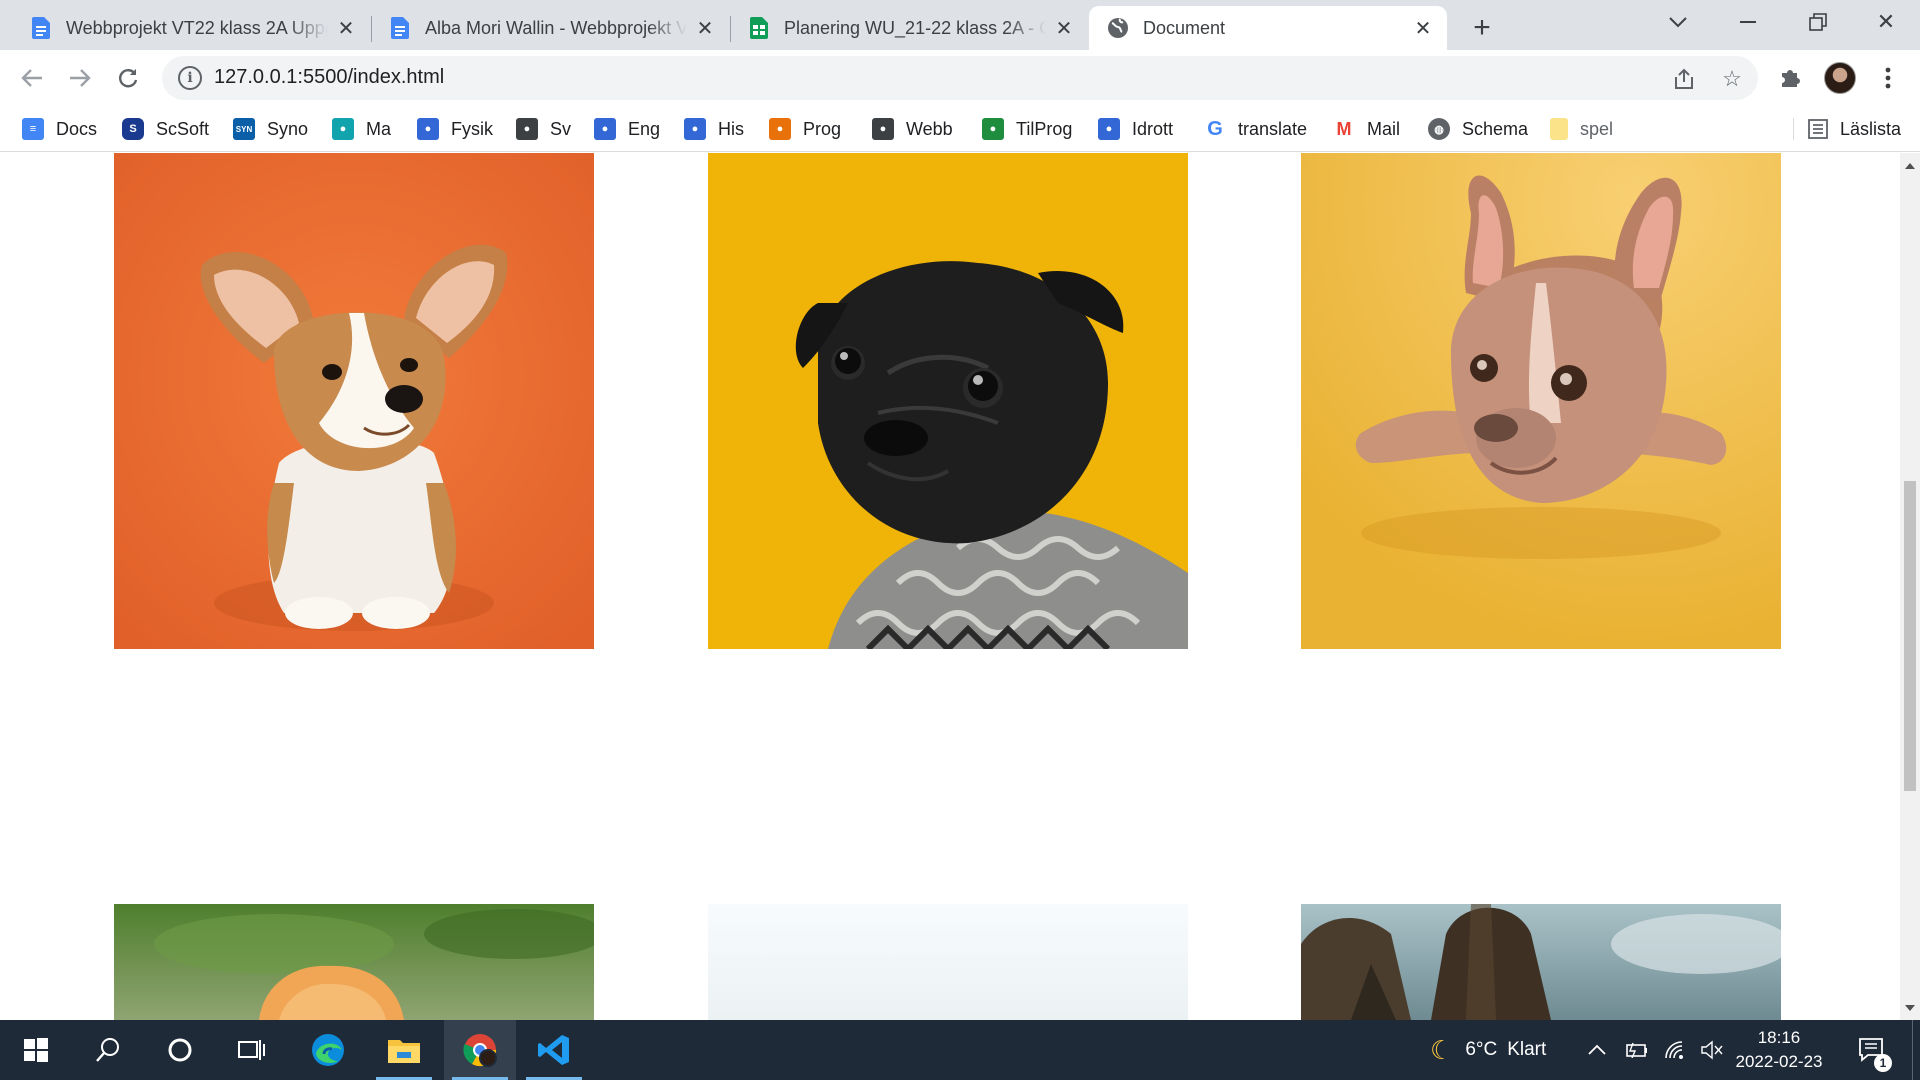 This screenshot has width=1920, height=1080. What do you see at coordinates (33, 129) in the screenshot?
I see `docs-icon: ≡` at bounding box center [33, 129].